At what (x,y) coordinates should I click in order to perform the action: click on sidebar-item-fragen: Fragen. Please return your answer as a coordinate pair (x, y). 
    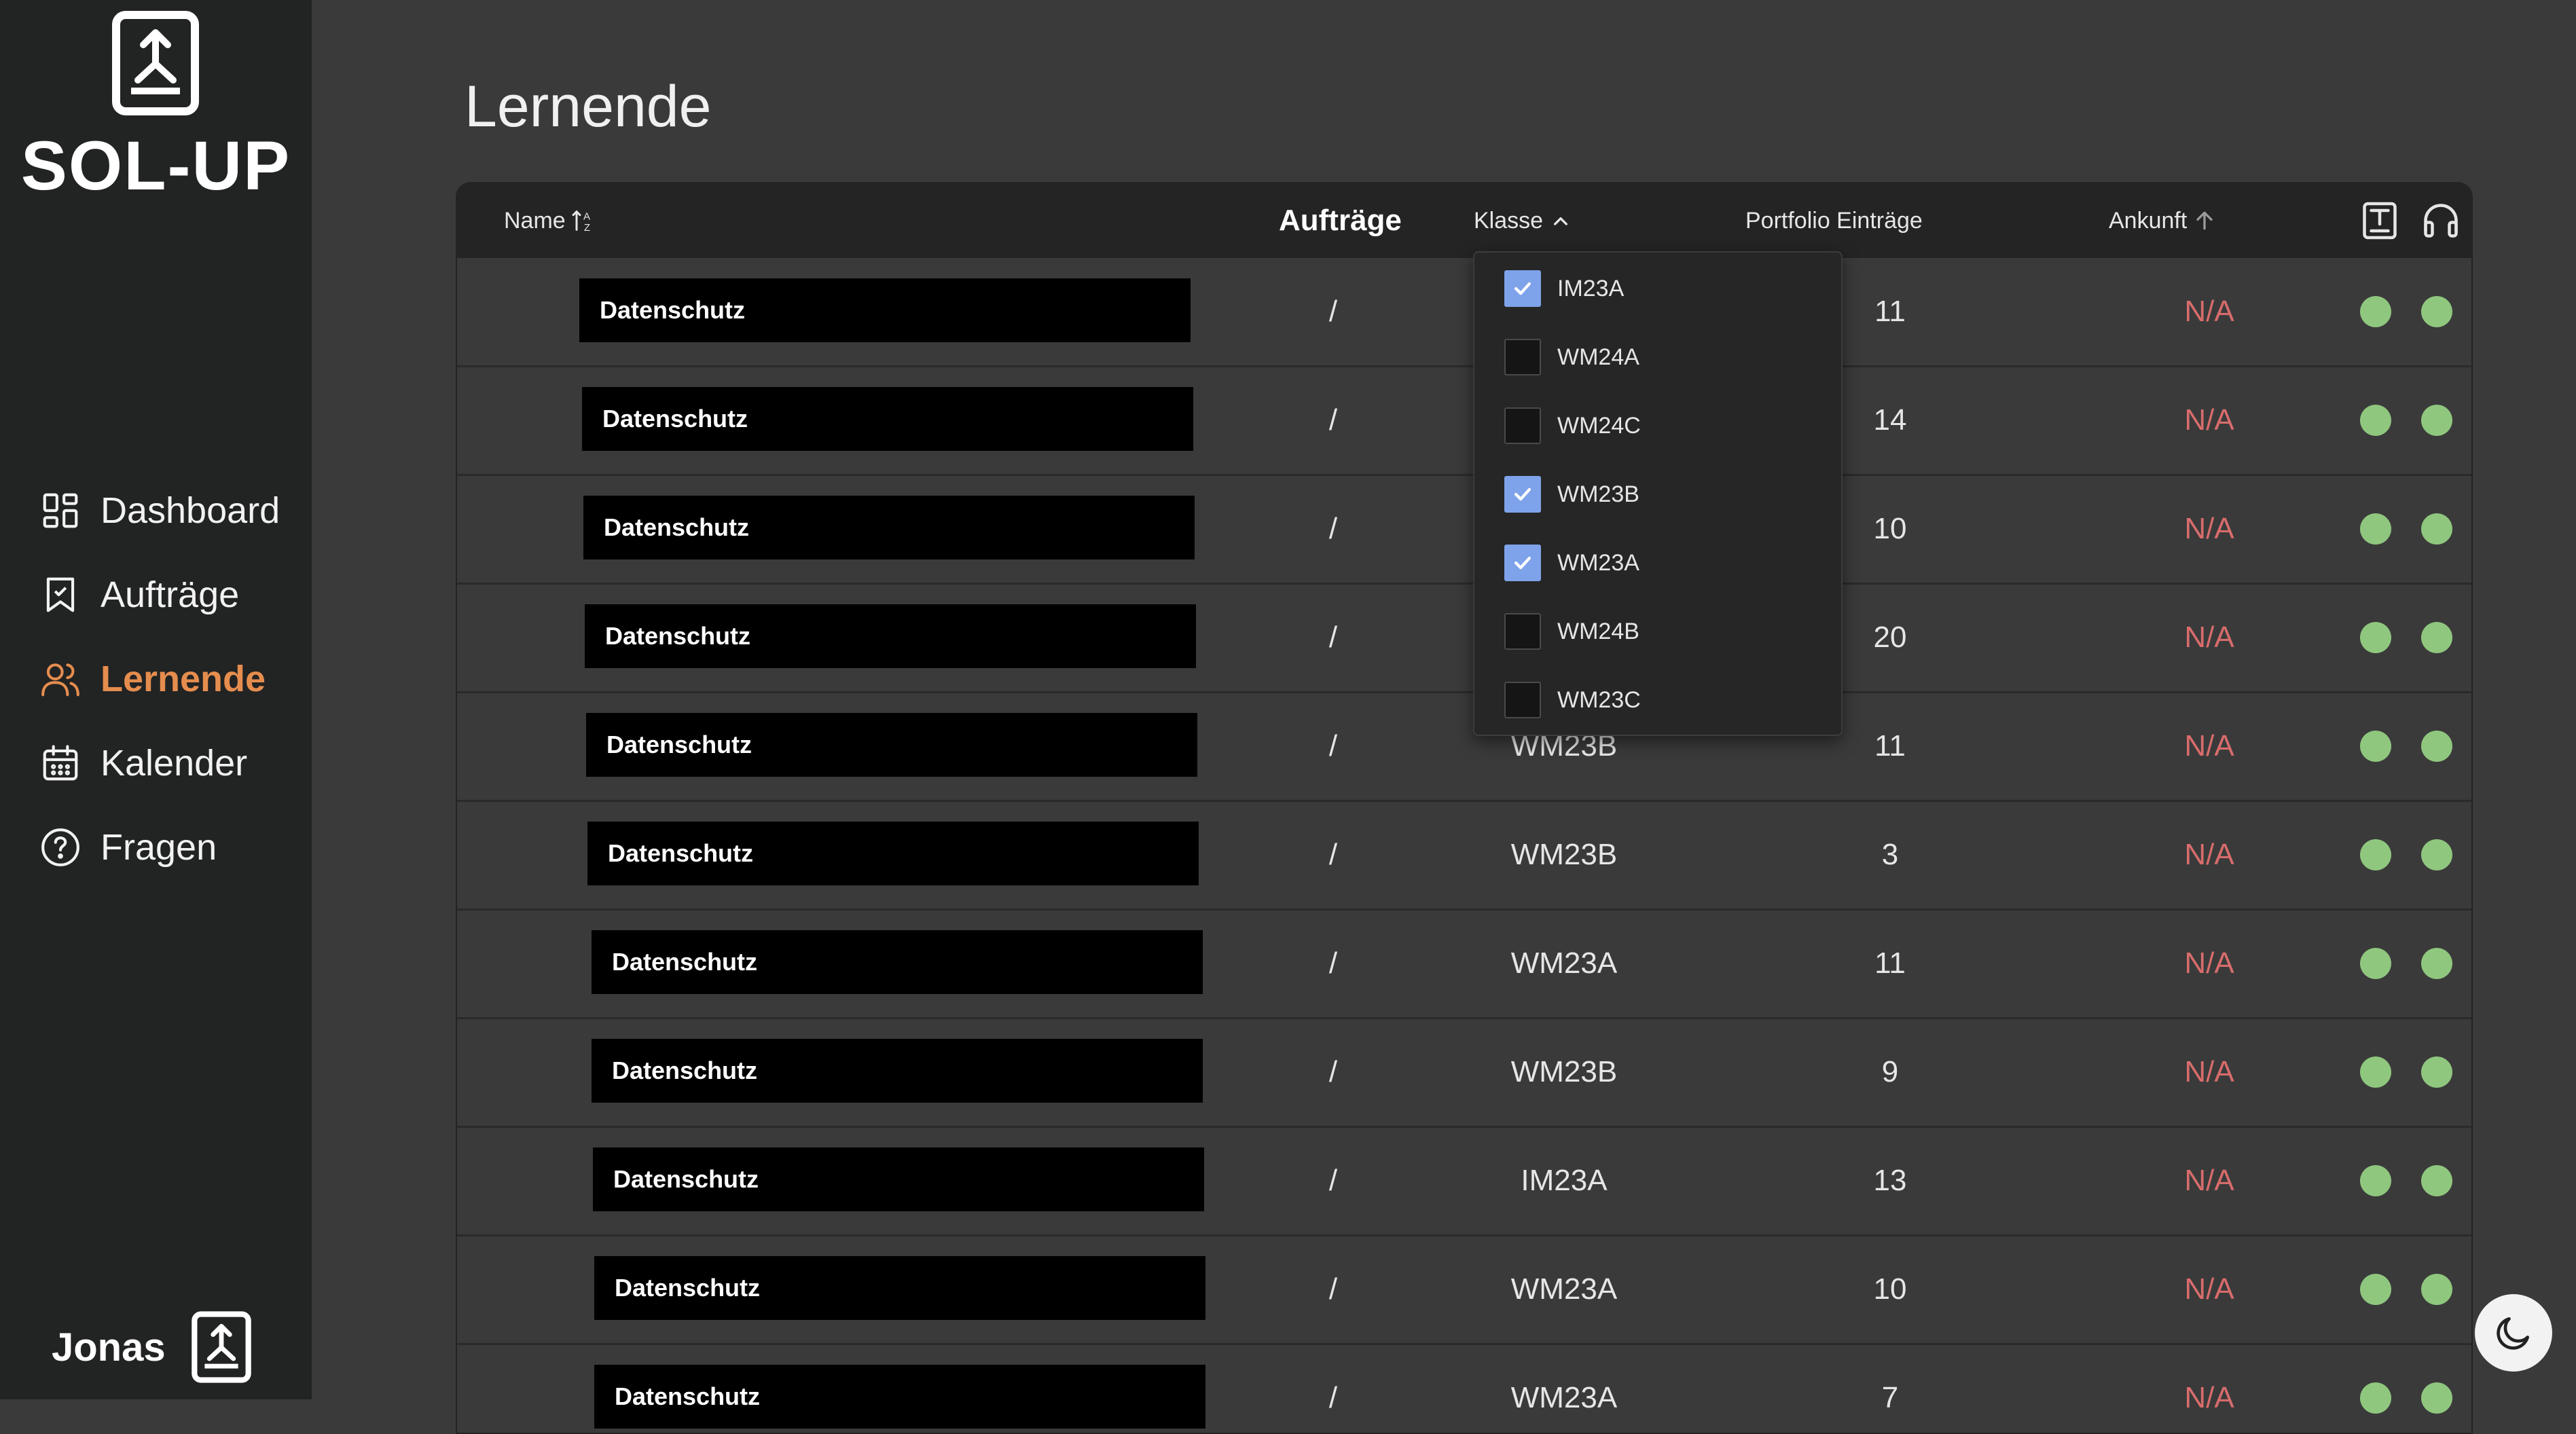
    Looking at the image, I should click on (159, 847).